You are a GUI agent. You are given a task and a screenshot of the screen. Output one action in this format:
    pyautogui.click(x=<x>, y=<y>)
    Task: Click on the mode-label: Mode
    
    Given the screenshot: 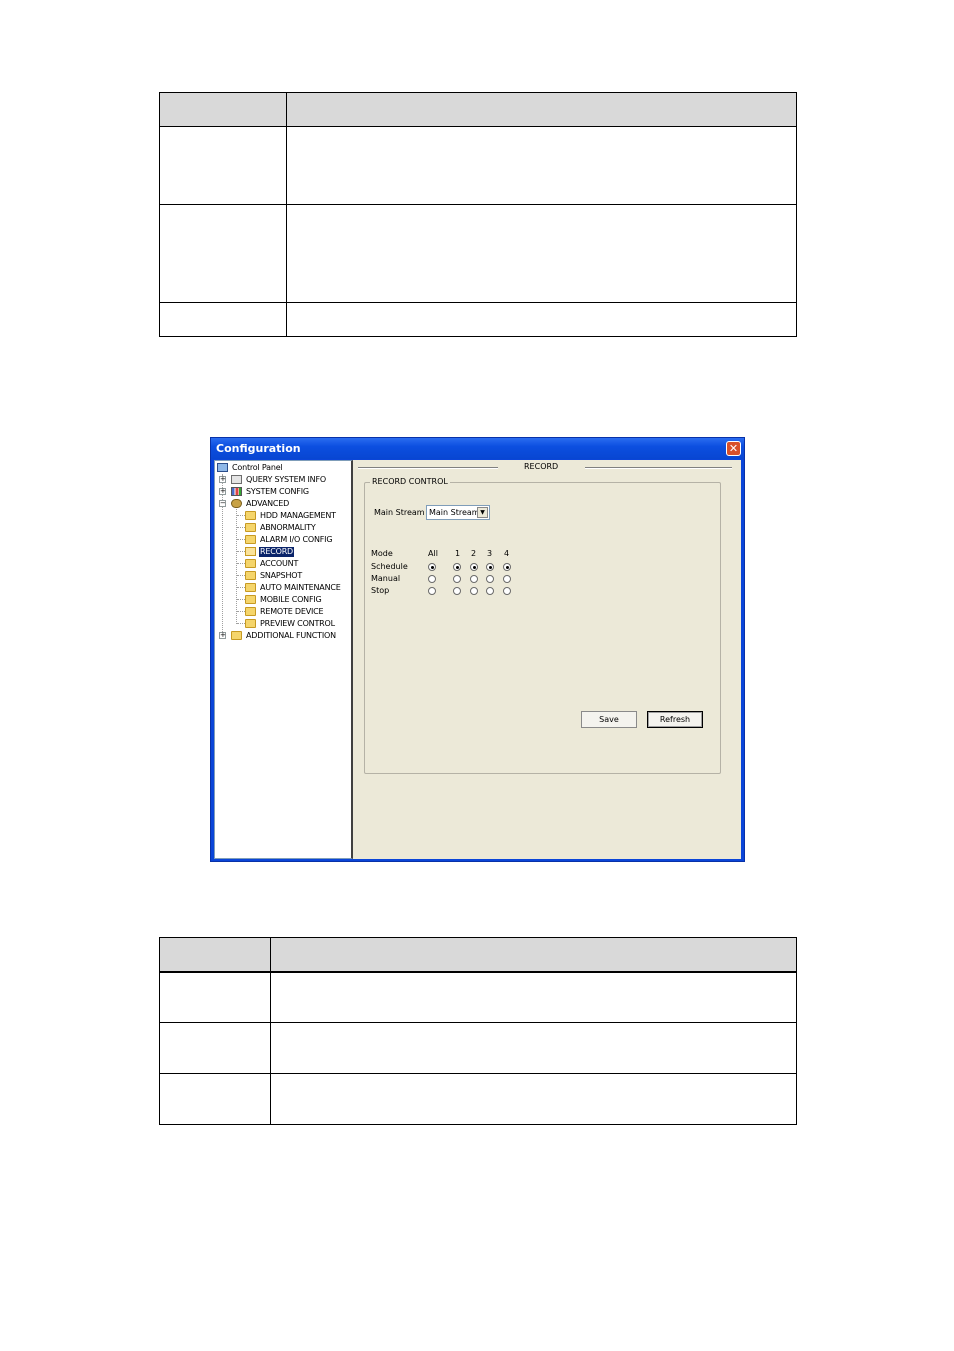 What is the action you would take?
    pyautogui.click(x=382, y=553)
    